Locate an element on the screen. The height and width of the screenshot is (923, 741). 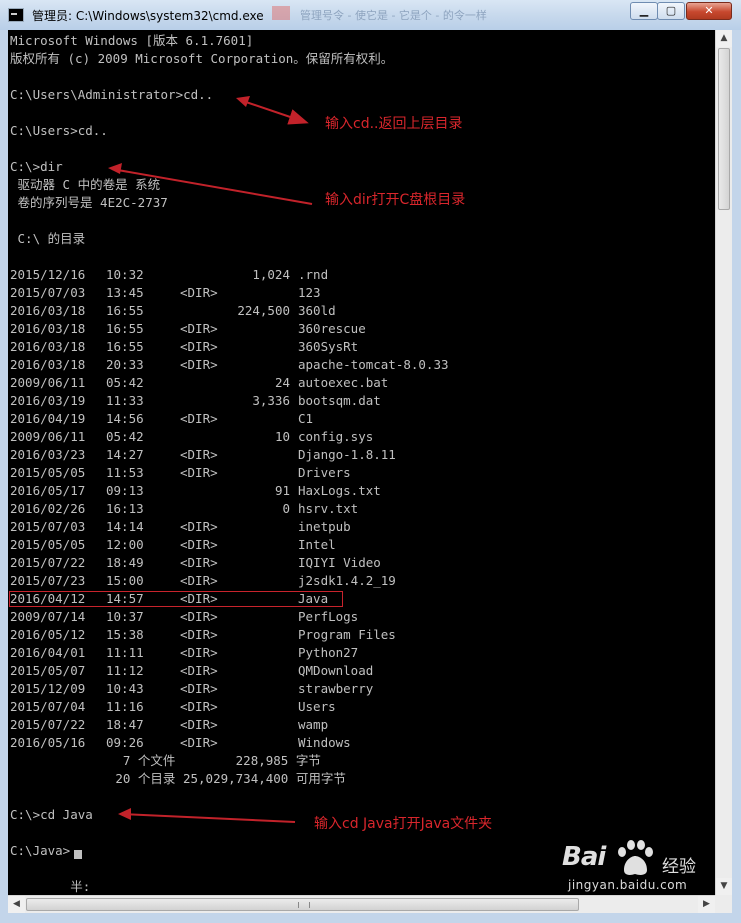
vertical-scroll-thumb is located at coordinates (724, 129).